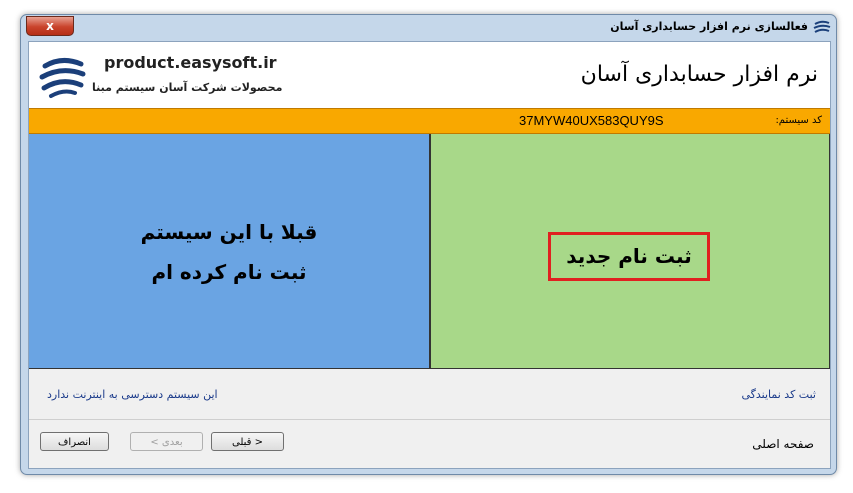 The width and height of the screenshot is (853, 493). I want to click on next-button: بعدی >, so click(166, 441).